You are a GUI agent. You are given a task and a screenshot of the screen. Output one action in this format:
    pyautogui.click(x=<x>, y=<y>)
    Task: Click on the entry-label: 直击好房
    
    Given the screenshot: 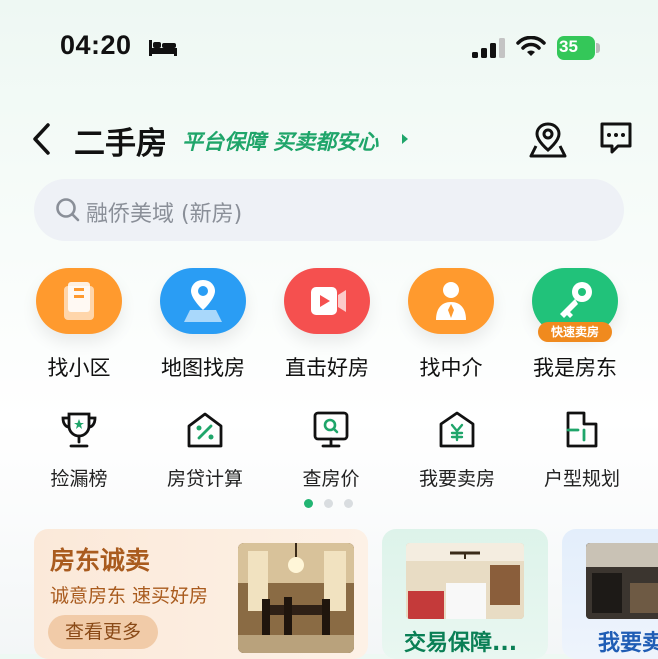 What is the action you would take?
    pyautogui.click(x=327, y=368)
    